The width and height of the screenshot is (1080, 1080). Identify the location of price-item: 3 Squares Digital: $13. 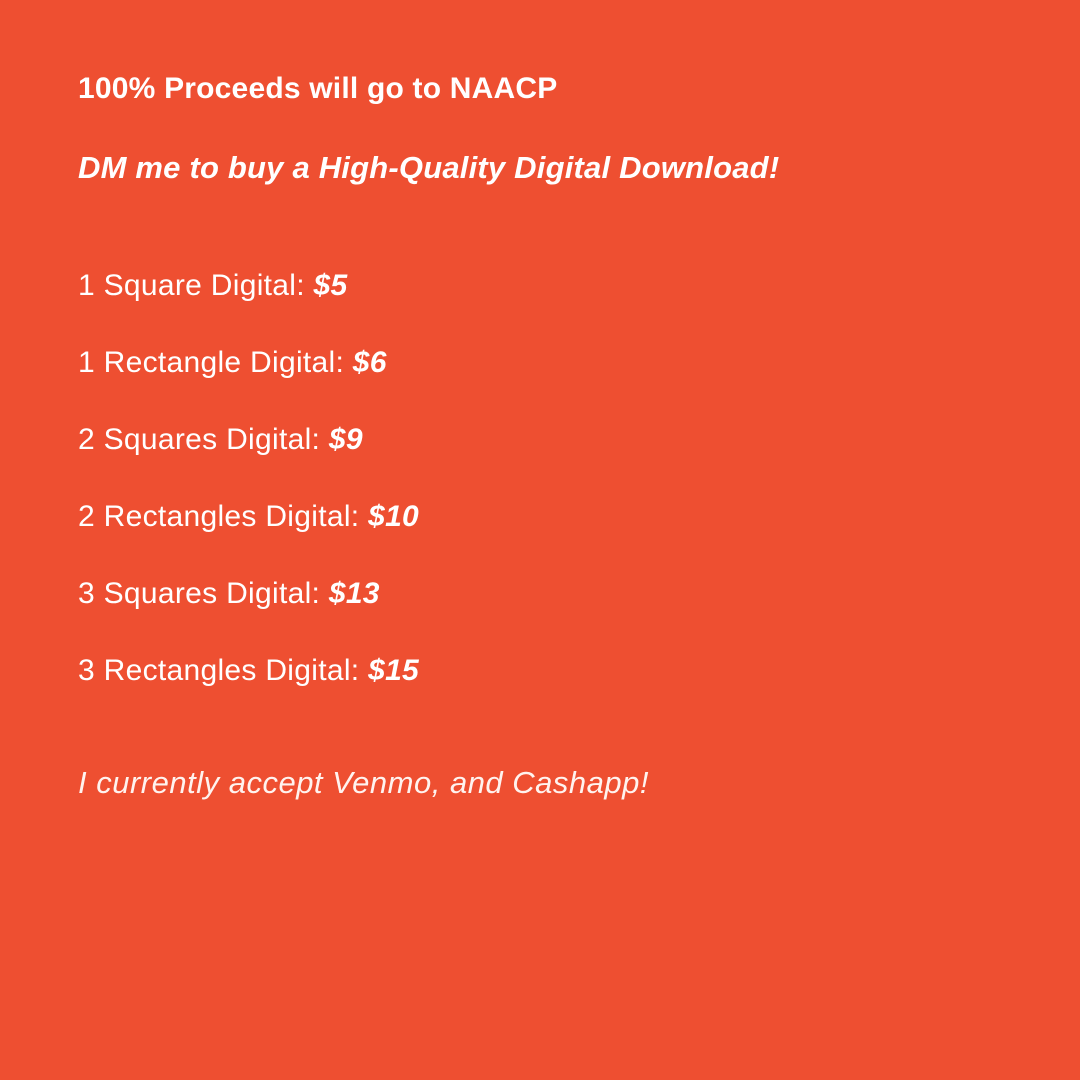
(248, 610).